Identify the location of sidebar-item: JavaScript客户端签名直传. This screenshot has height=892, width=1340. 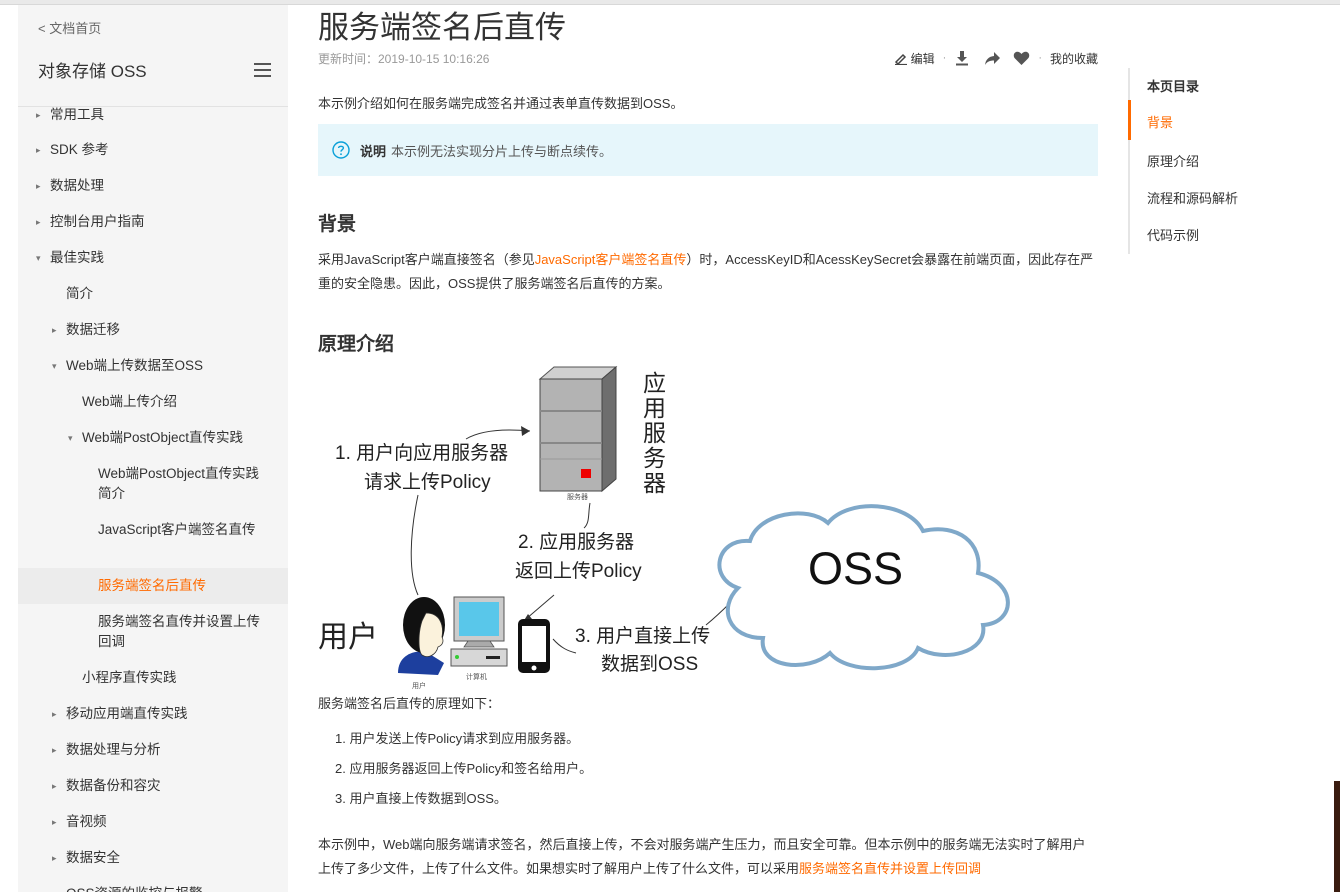
(153, 540).